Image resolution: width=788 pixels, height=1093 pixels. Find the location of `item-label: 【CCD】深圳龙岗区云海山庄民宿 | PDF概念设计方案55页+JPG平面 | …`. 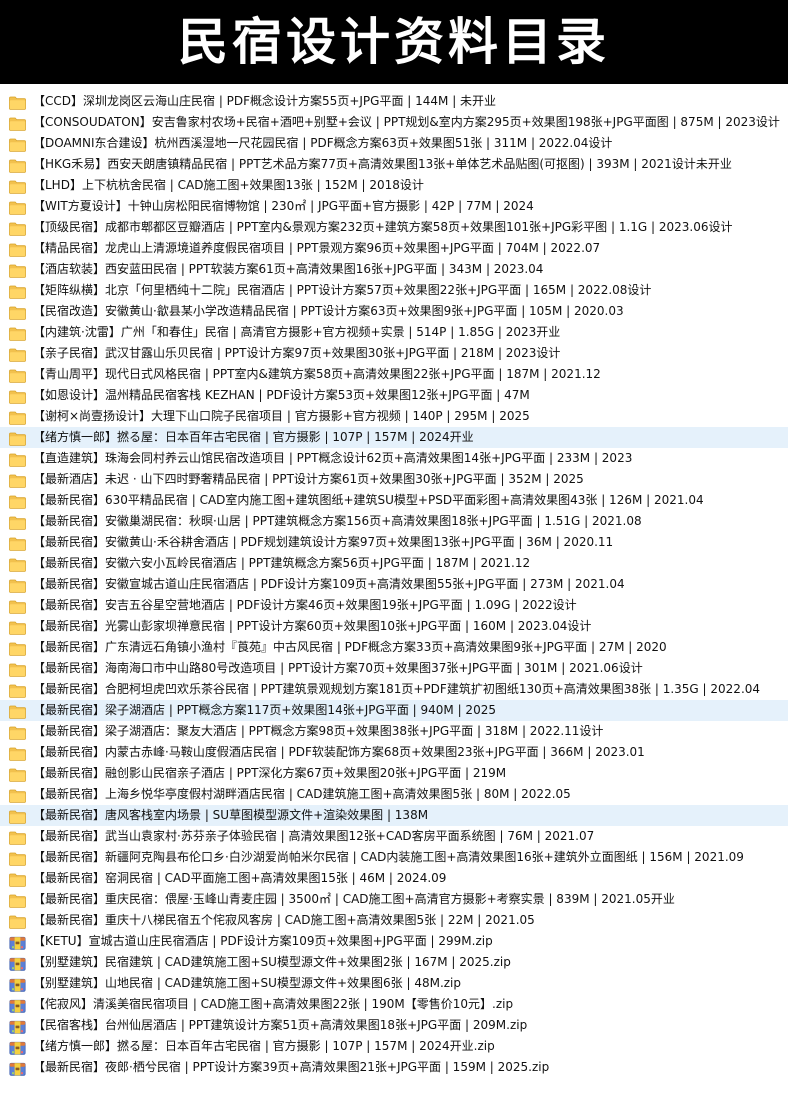

item-label: 【CCD】深圳龙岗区云海山庄民宿 | PDF概念设计方案55页+JPG平面 | … is located at coordinates (265, 101).